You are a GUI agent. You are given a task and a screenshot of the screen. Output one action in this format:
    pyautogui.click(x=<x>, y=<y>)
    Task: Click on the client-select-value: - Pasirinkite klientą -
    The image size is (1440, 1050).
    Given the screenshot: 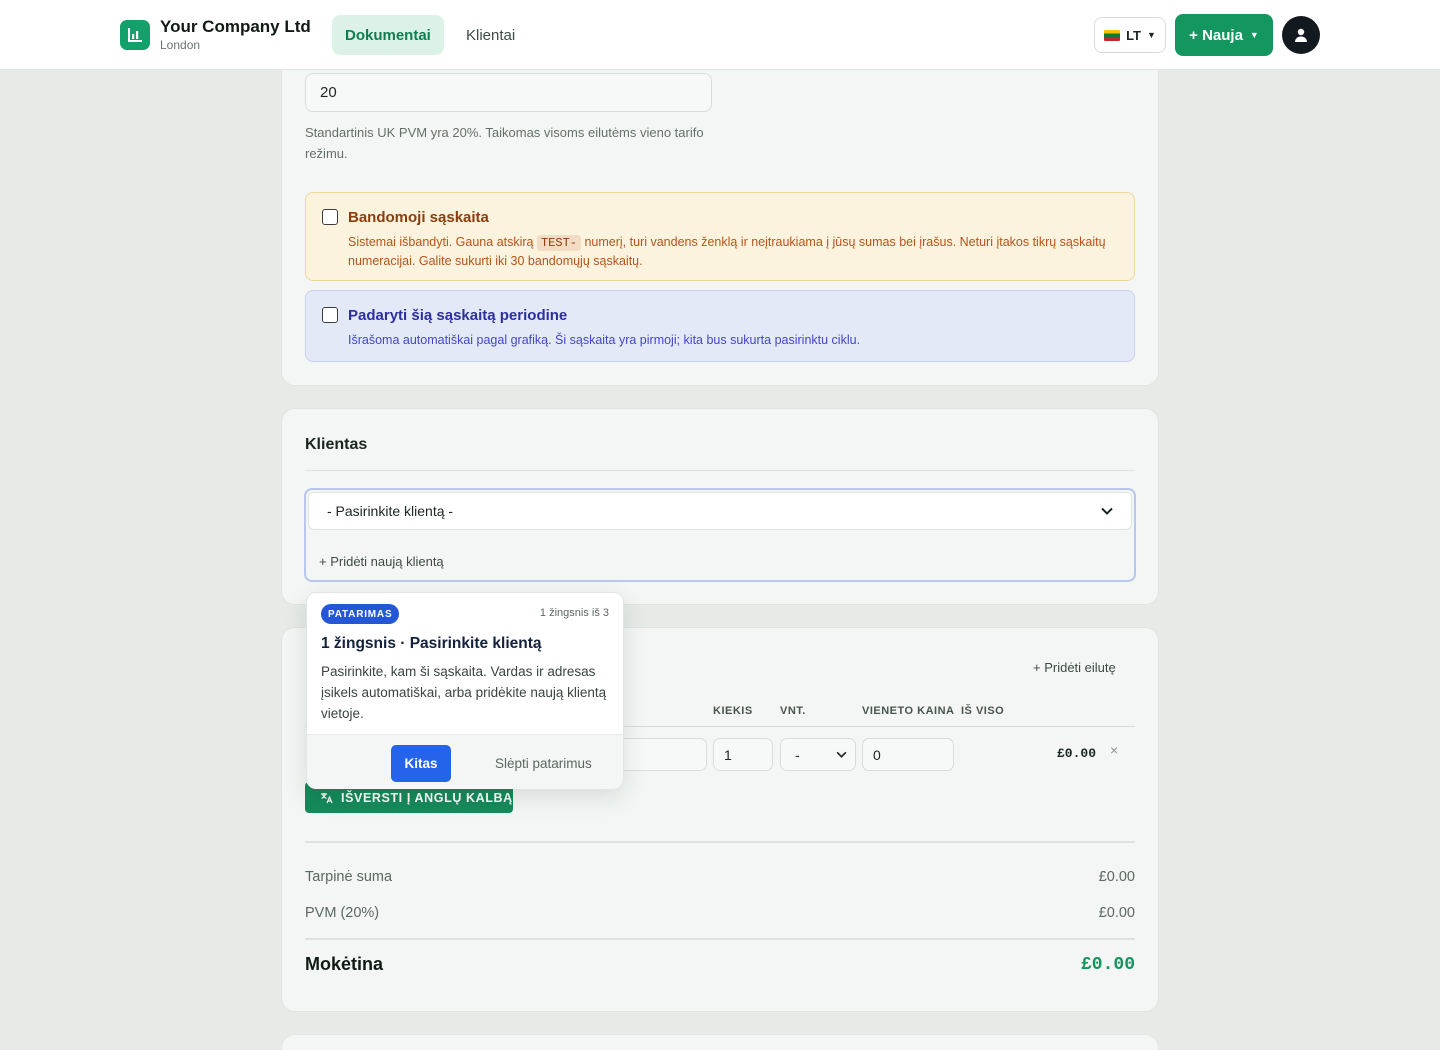 What is the action you would take?
    pyautogui.click(x=390, y=511)
    